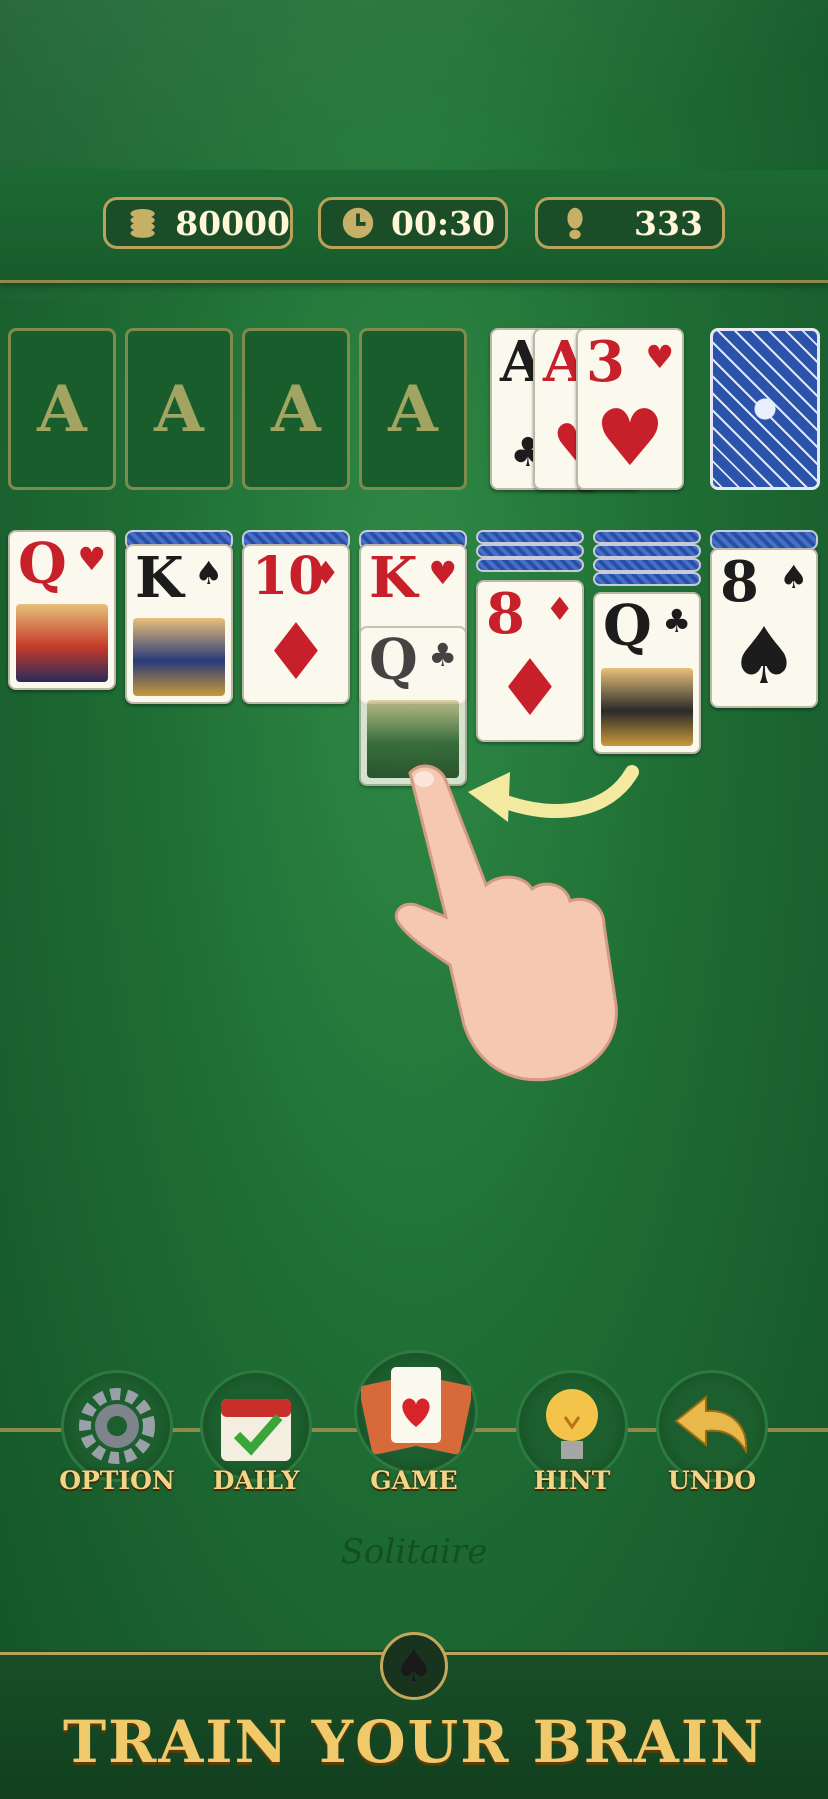 Image resolution: width=828 pixels, height=1799 pixels. I want to click on tableau-card-col2: K ♠, so click(179, 624).